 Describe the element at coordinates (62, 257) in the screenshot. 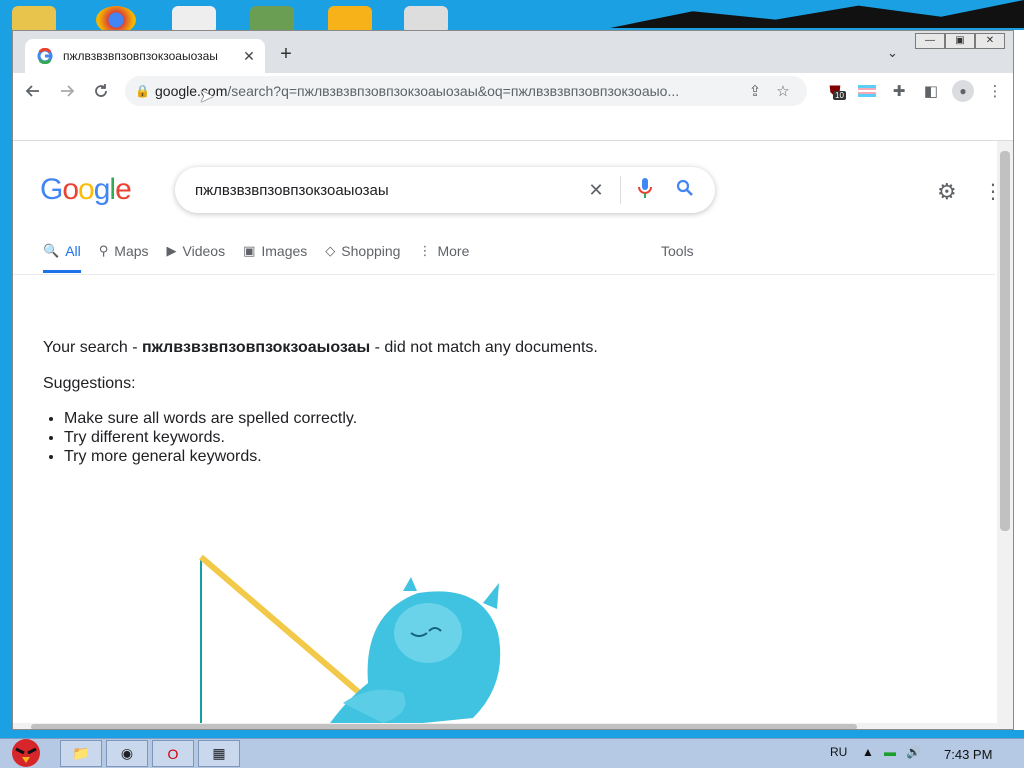

I see `search-tab-all: 🔍 All` at that location.